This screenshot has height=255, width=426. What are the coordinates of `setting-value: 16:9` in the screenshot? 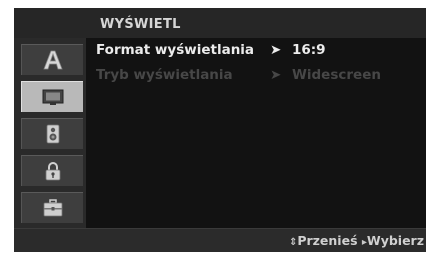 It's located at (309, 50).